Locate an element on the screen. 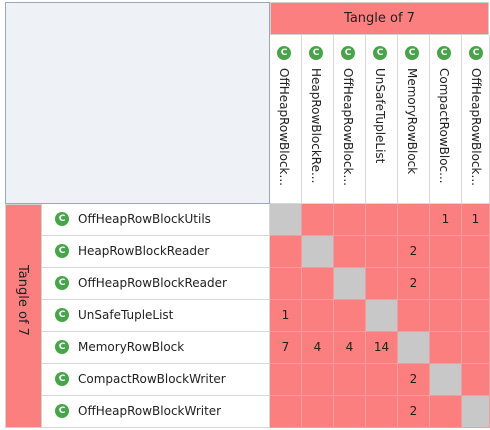 The height and width of the screenshot is (430, 490). column-header-label: MemoryRowBlock is located at coordinates (412, 121).